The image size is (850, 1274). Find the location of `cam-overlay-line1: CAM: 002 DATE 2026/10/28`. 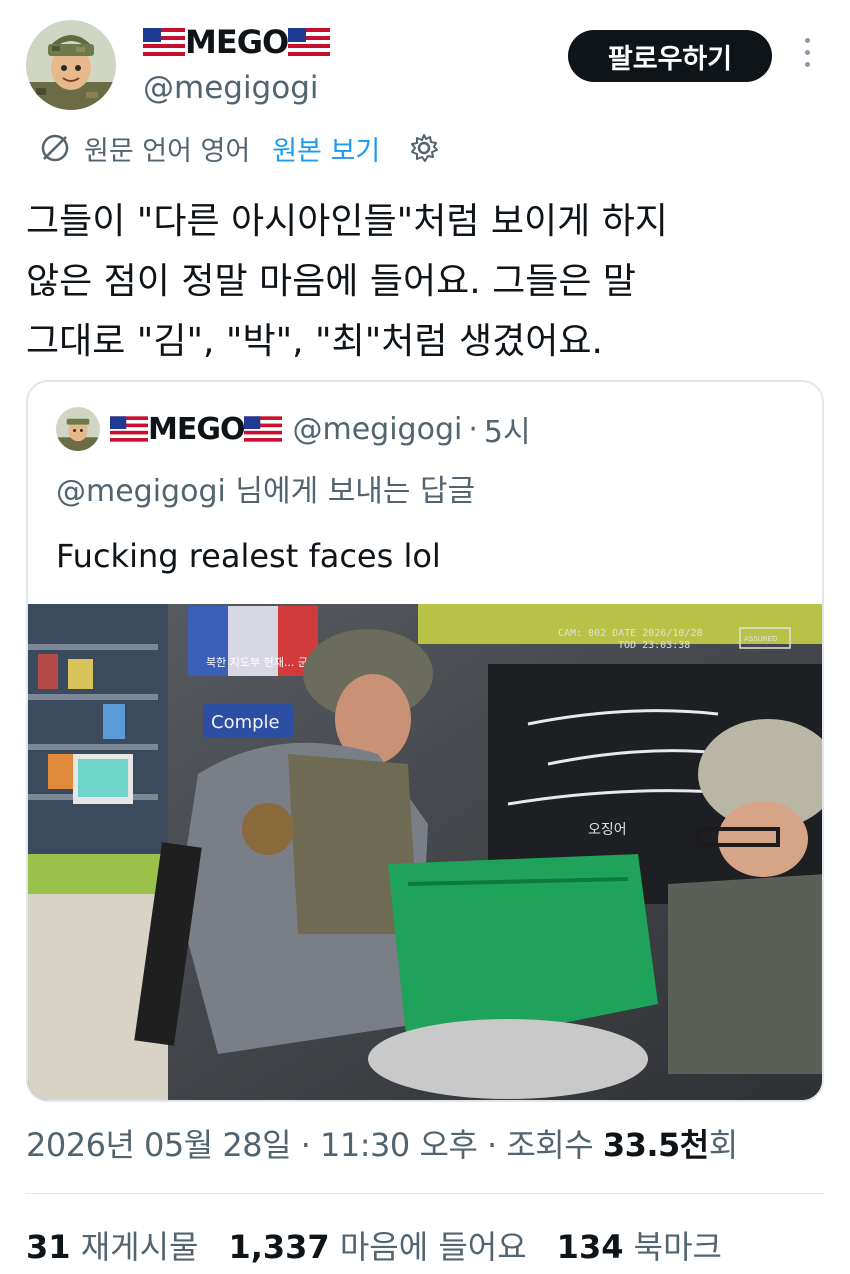

cam-overlay-line1: CAM: 002 DATE 2026/10/28 is located at coordinates (630, 633).